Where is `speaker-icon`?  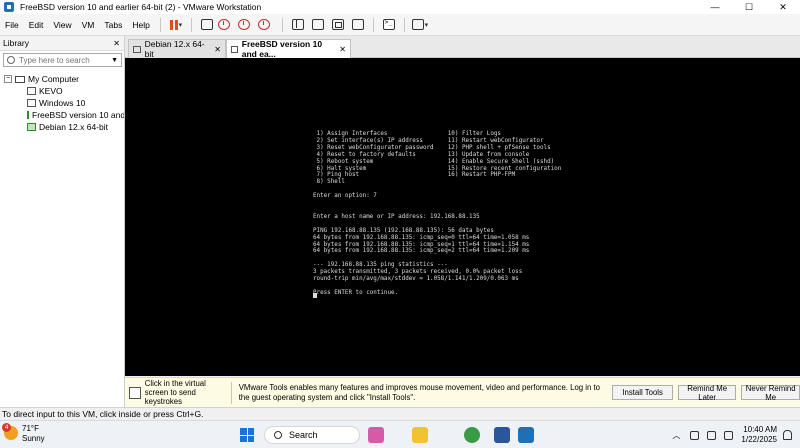
speaker-icon is located at coordinates (712, 435).